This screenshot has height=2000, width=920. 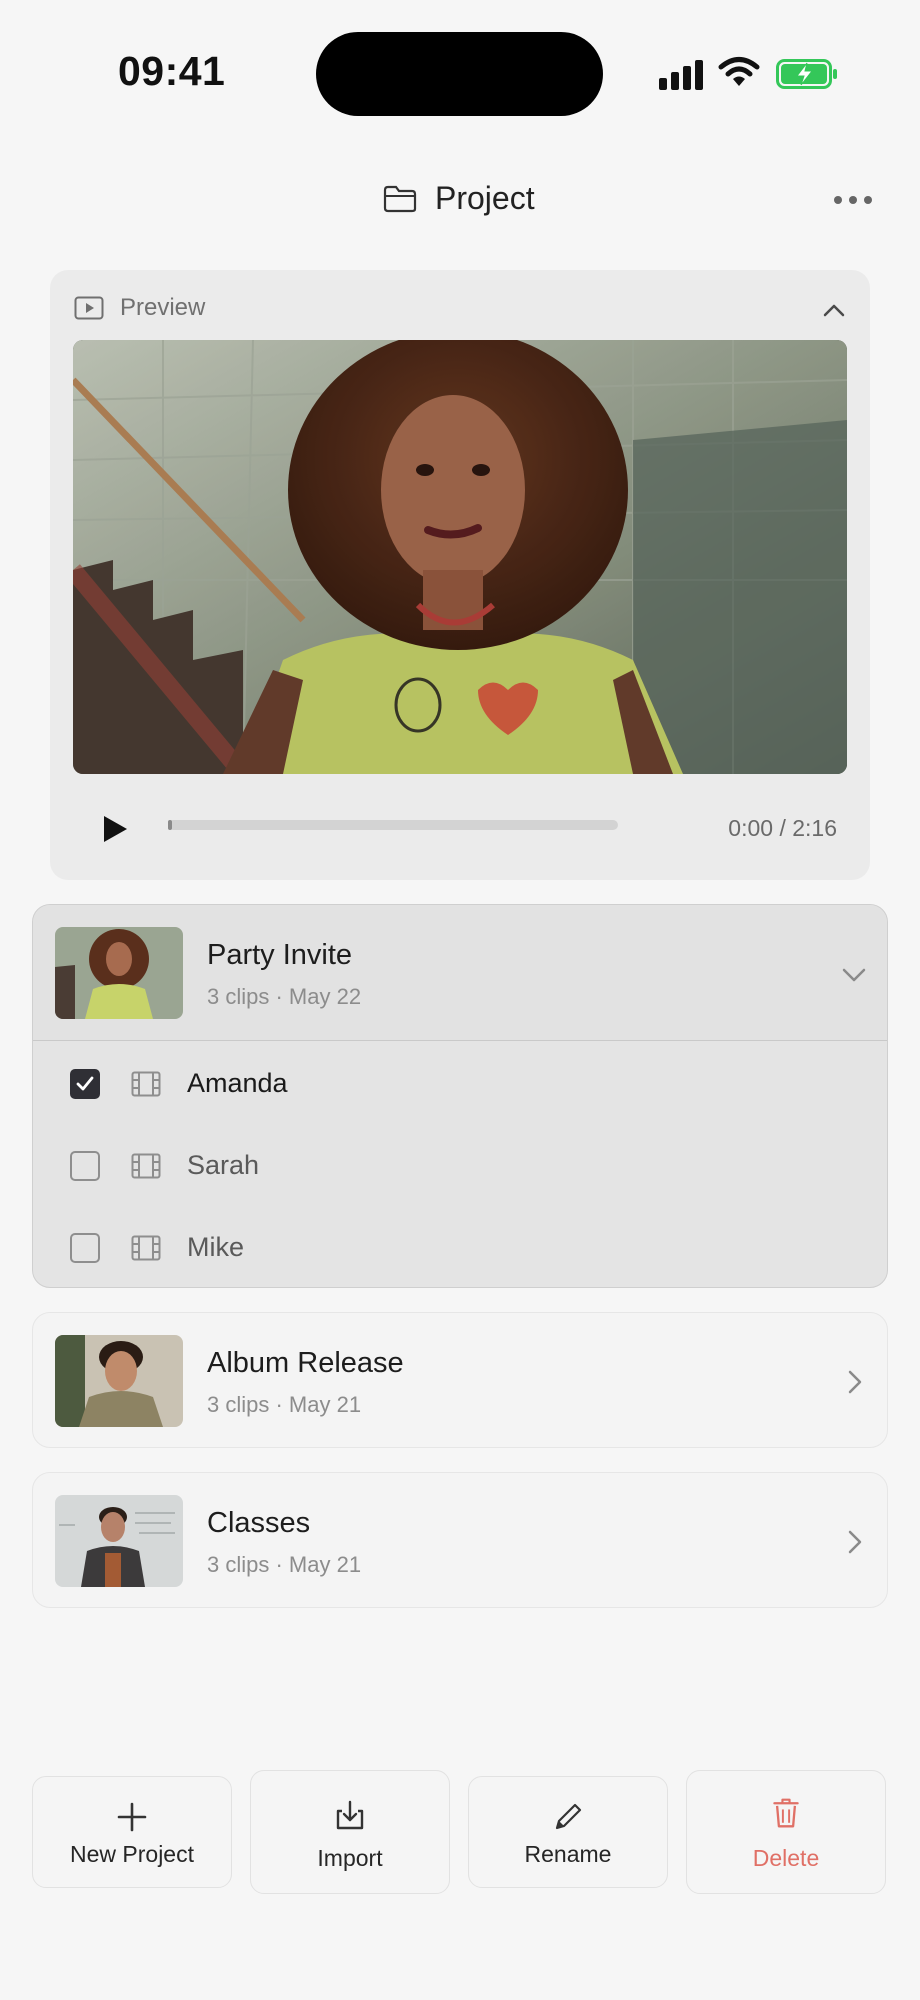 What do you see at coordinates (806, 74) in the screenshot?
I see `battery-charging-icon` at bounding box center [806, 74].